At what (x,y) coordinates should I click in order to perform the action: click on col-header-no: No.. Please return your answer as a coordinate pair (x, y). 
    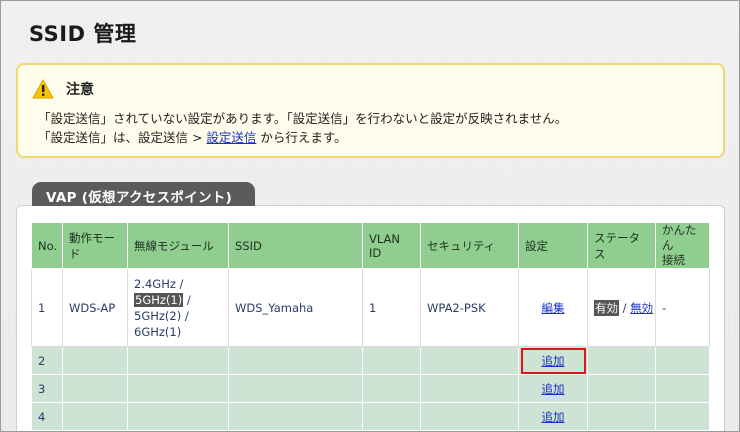
    Looking at the image, I should click on (47, 245).